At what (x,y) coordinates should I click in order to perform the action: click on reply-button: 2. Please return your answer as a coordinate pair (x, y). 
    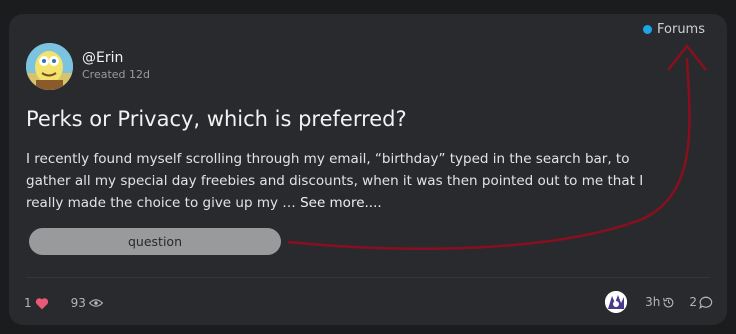
    Looking at the image, I should click on (701, 302).